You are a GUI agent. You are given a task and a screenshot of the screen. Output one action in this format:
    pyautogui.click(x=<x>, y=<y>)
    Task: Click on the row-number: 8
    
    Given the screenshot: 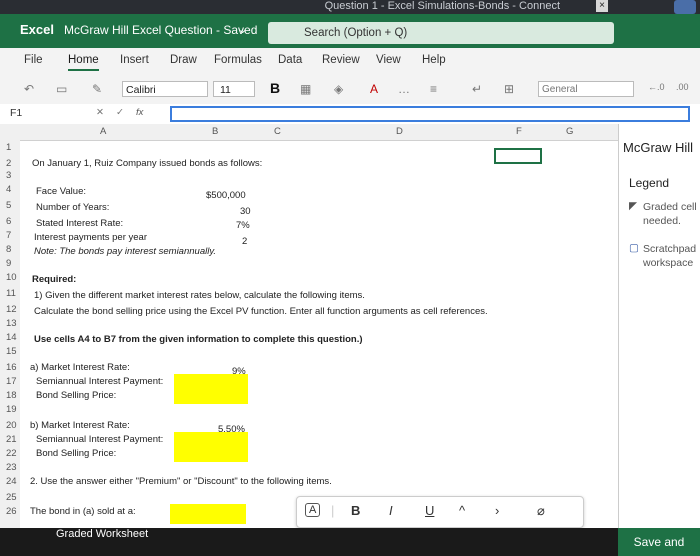 What is the action you would take?
    pyautogui.click(x=8, y=249)
    